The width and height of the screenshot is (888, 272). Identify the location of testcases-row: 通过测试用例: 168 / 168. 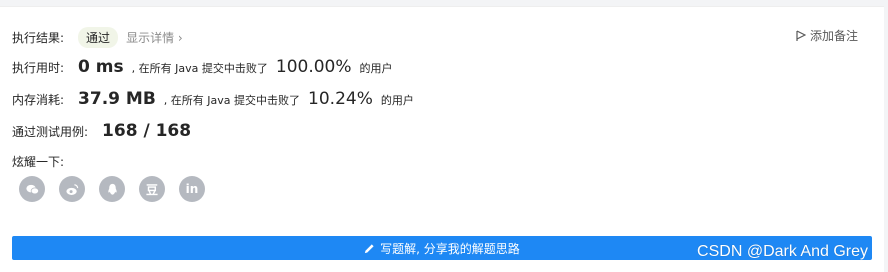
(101, 131).